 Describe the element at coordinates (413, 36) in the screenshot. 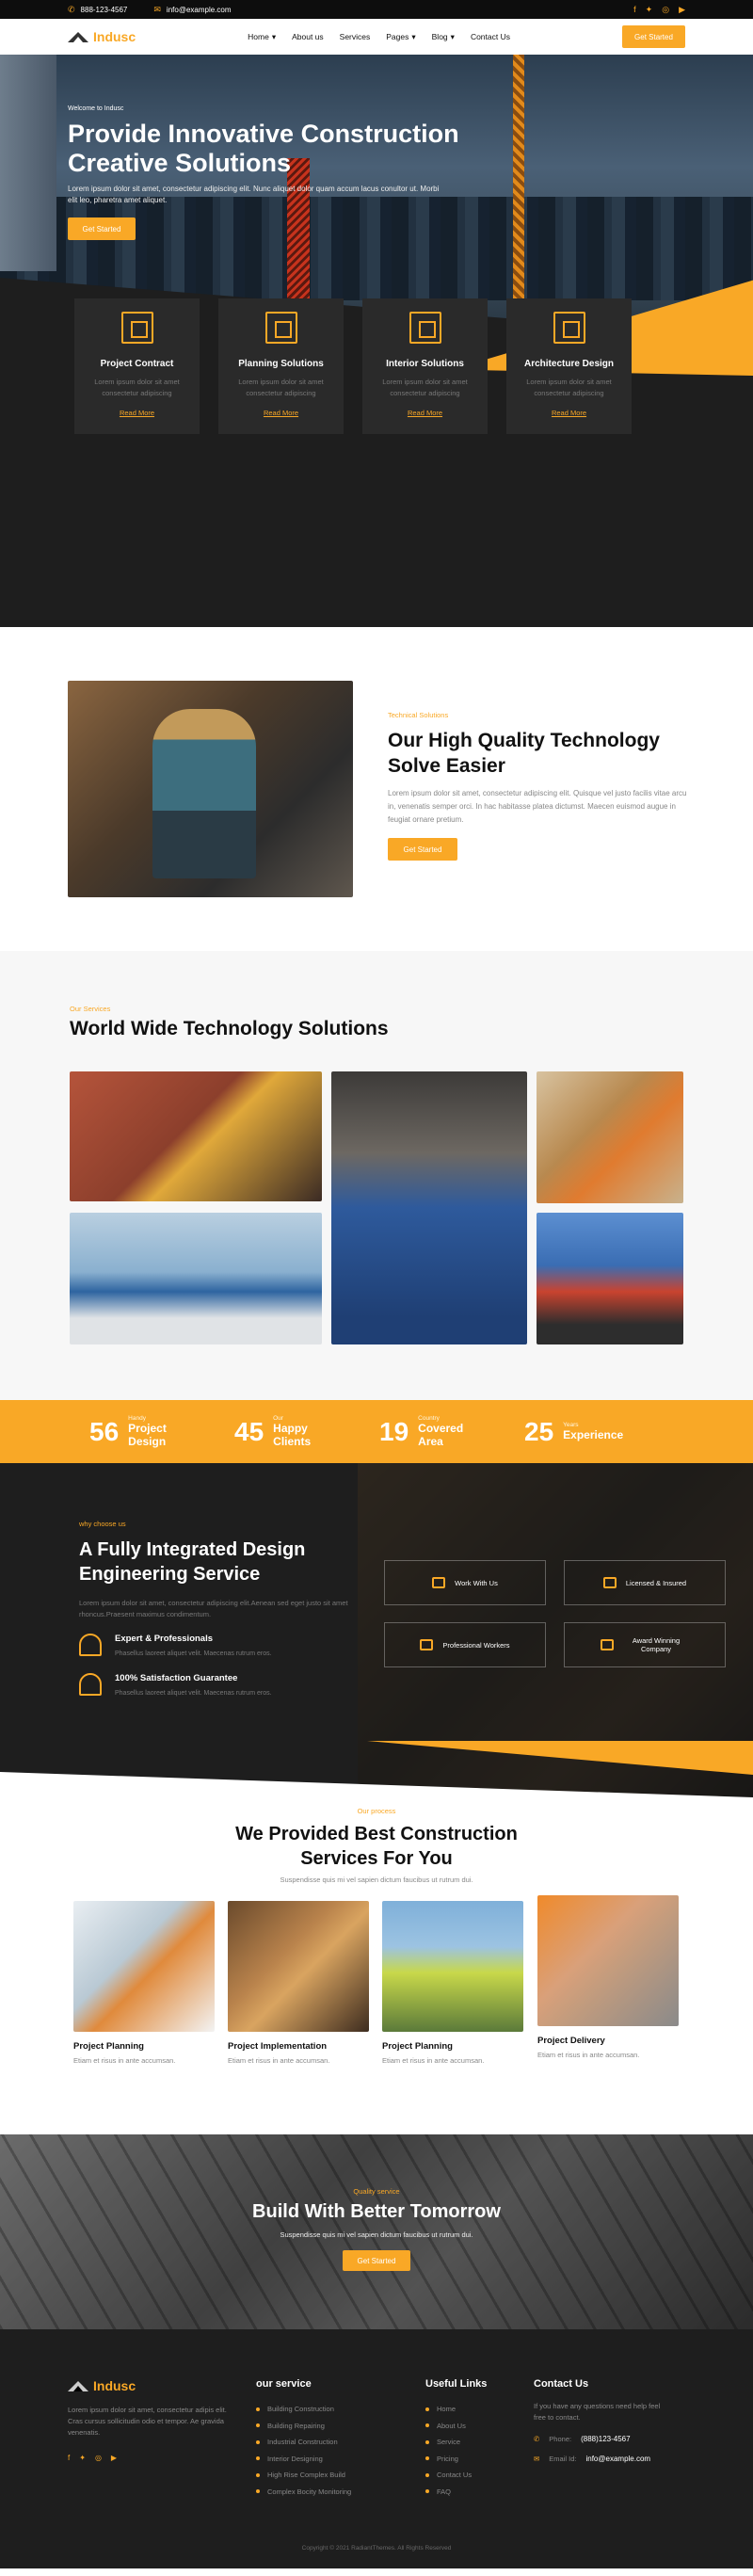

I see `chevron-down-icon: ▾` at that location.